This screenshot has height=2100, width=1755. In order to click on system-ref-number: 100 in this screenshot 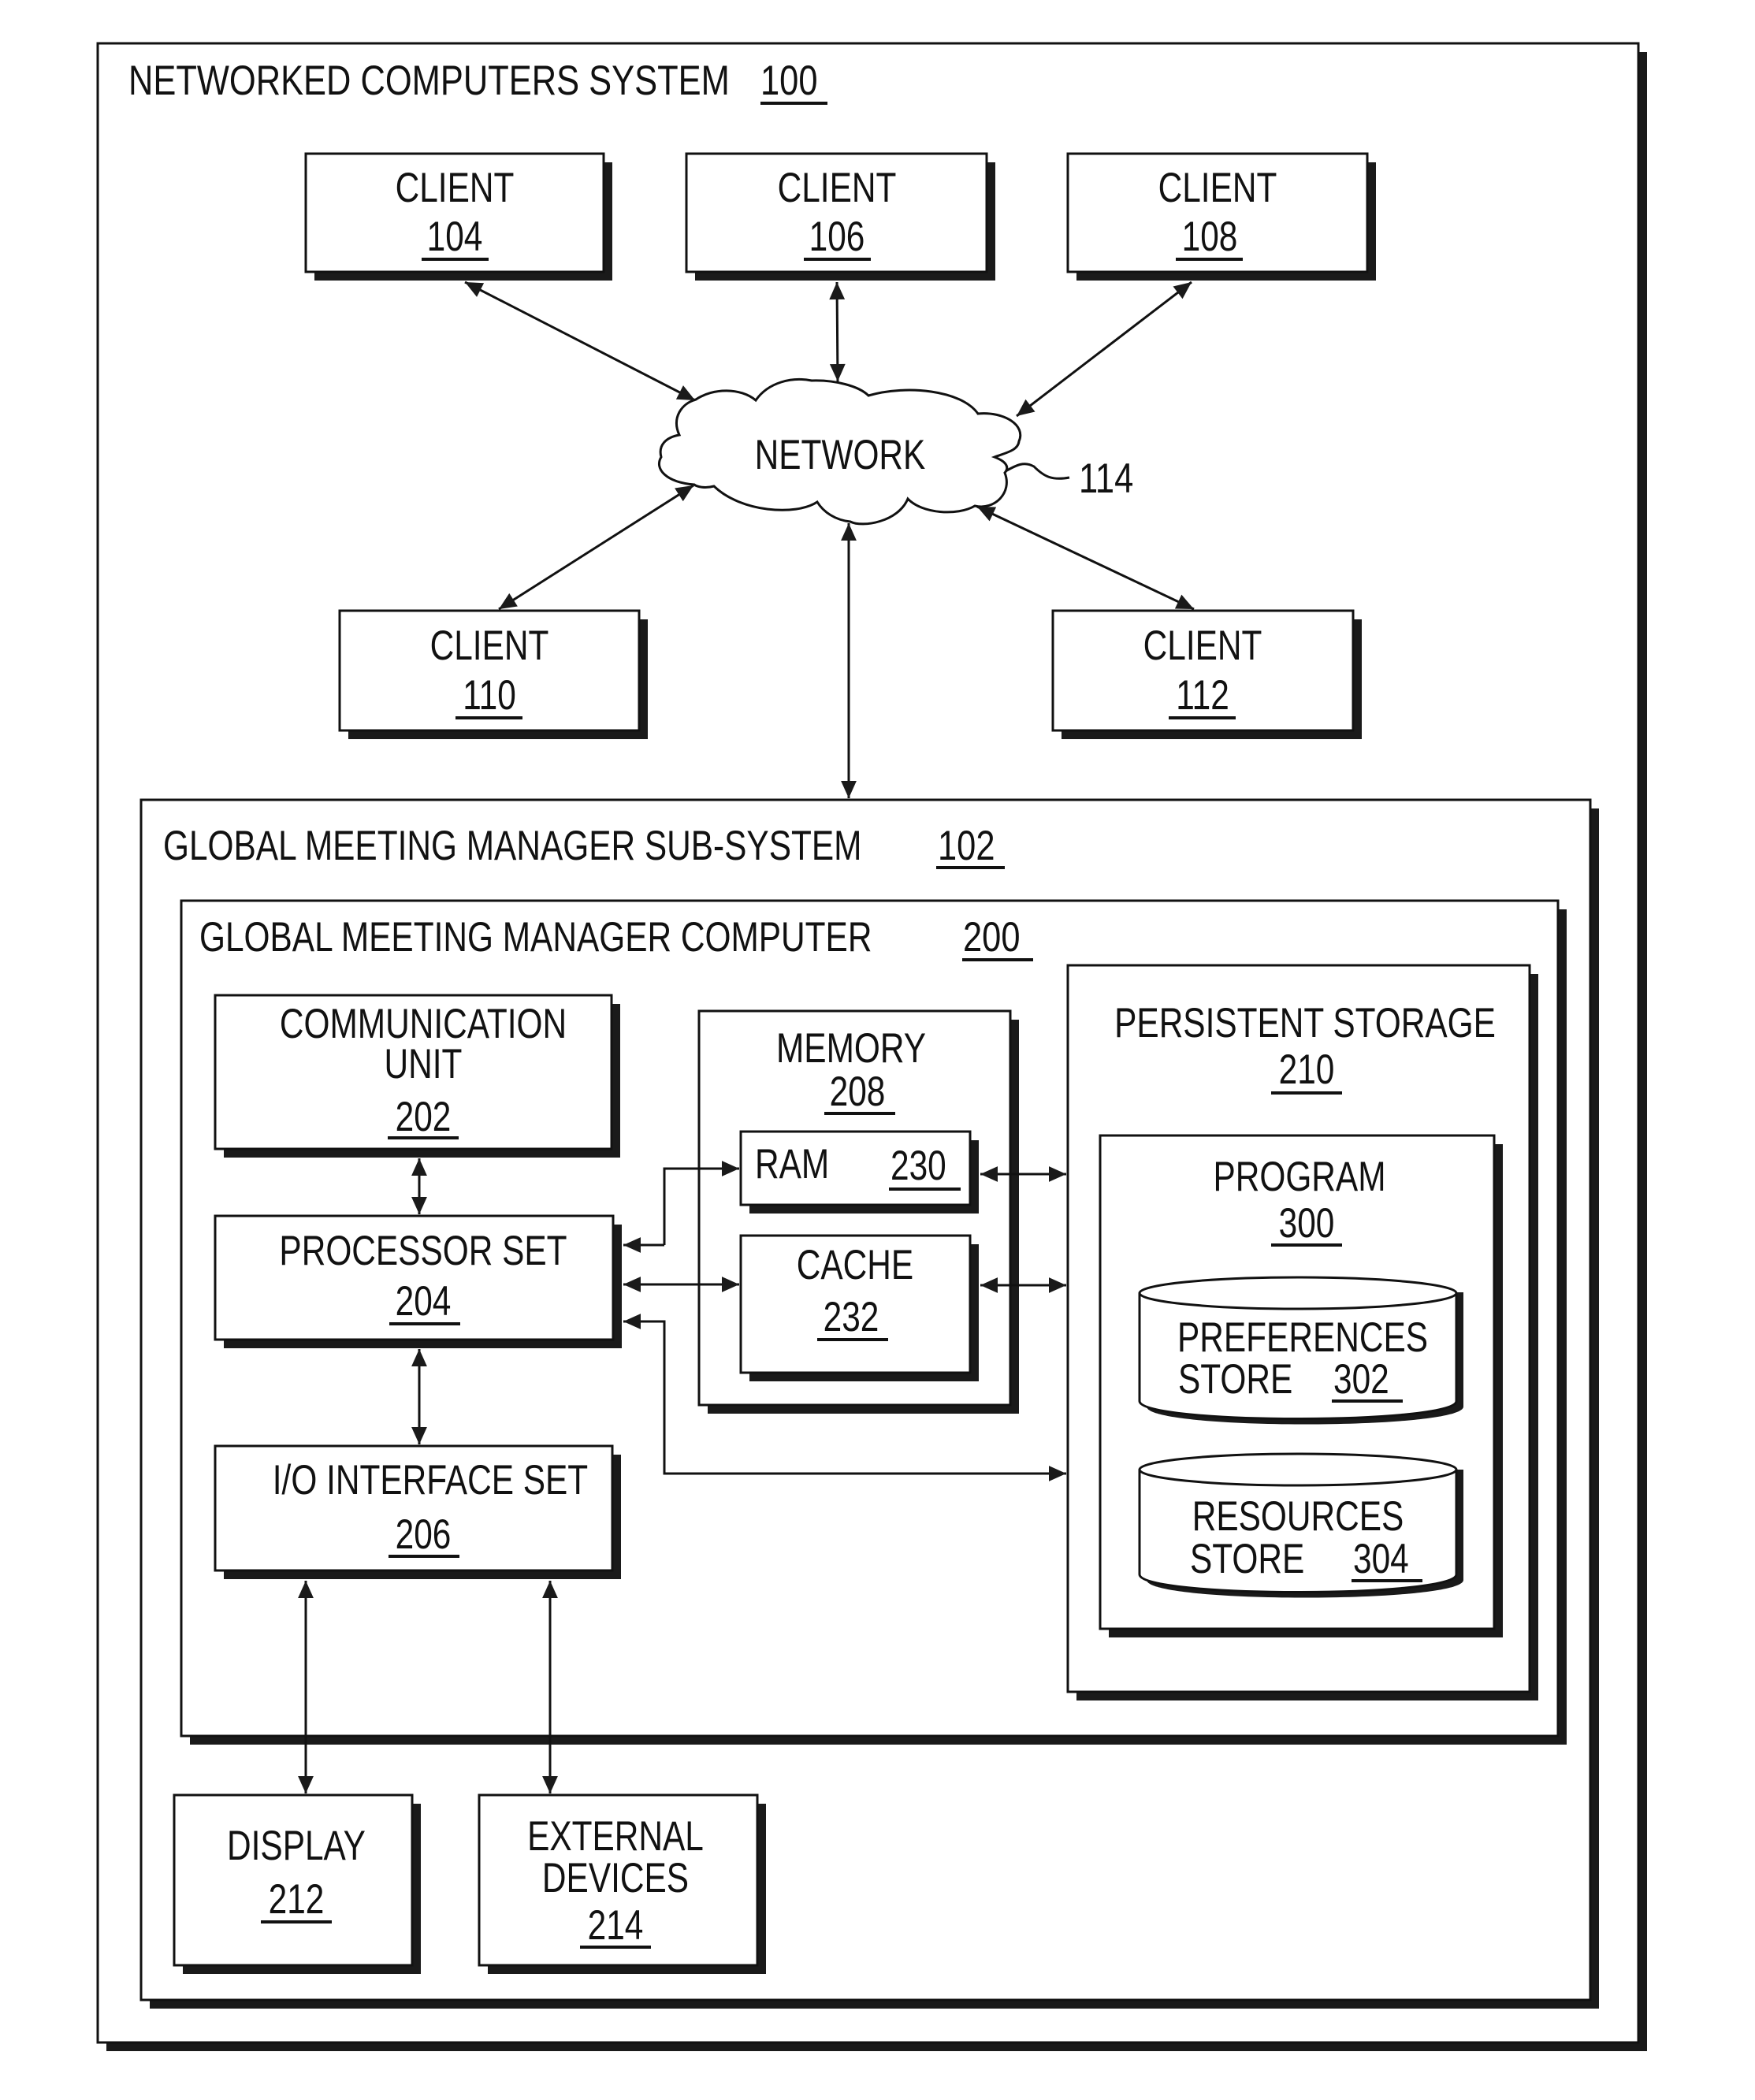, I will do `click(789, 81)`.